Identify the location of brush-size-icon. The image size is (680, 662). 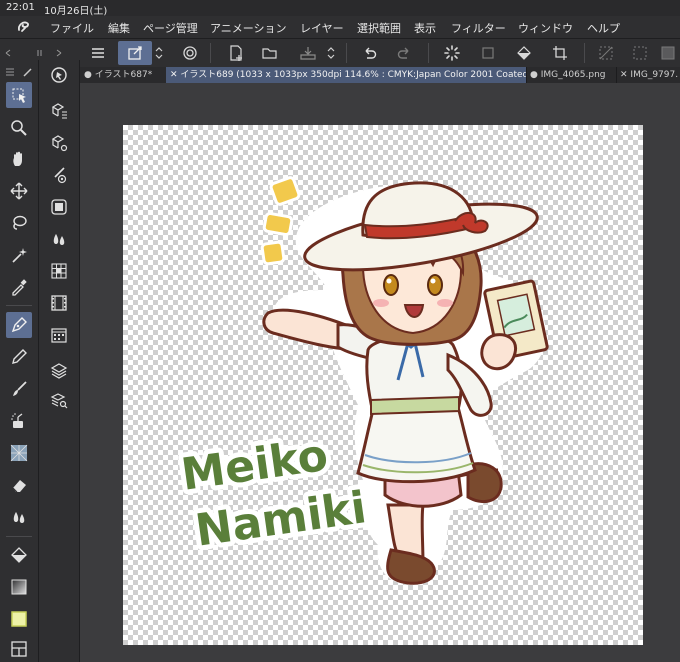
(60, 175).